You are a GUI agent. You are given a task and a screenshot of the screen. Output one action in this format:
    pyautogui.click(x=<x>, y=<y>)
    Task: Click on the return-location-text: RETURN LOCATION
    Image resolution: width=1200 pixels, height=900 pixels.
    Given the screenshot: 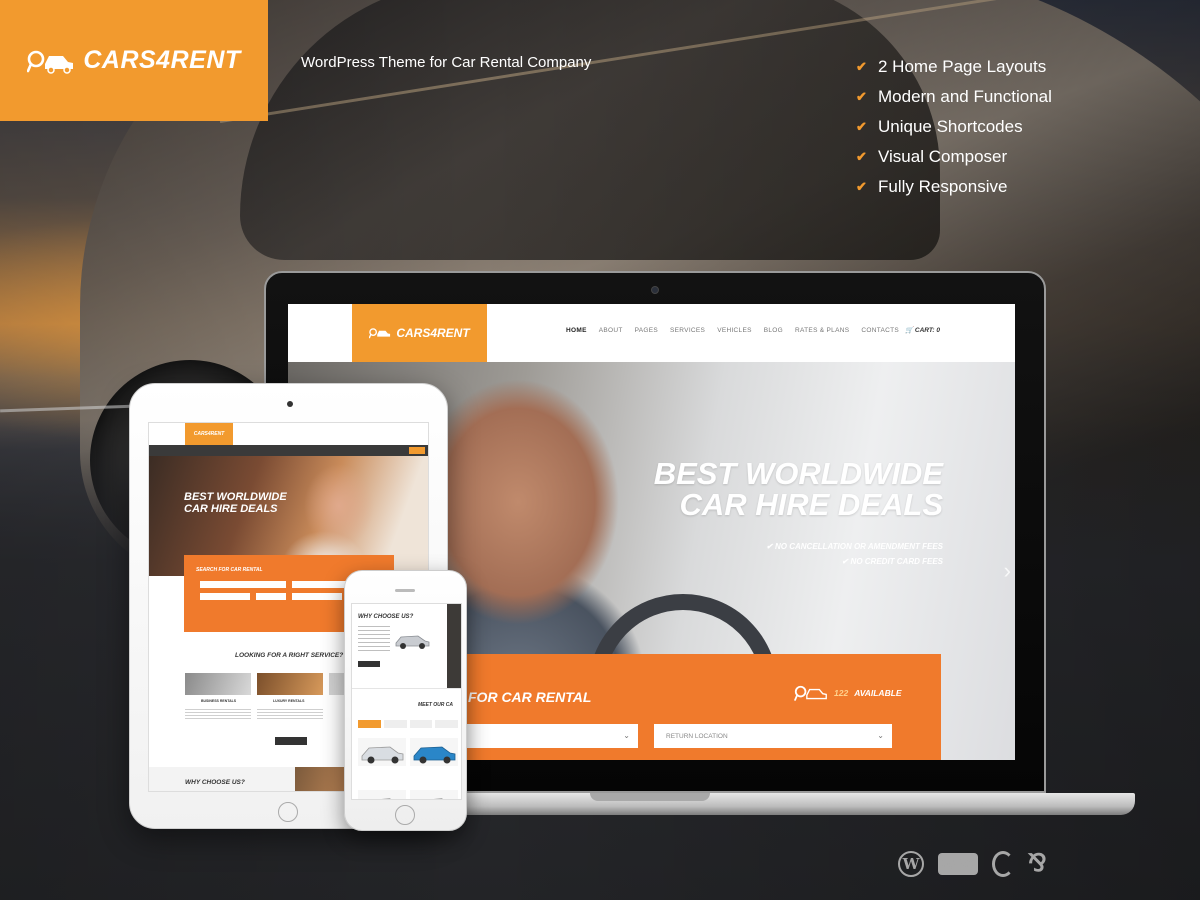 What is the action you would take?
    pyautogui.click(x=697, y=736)
    